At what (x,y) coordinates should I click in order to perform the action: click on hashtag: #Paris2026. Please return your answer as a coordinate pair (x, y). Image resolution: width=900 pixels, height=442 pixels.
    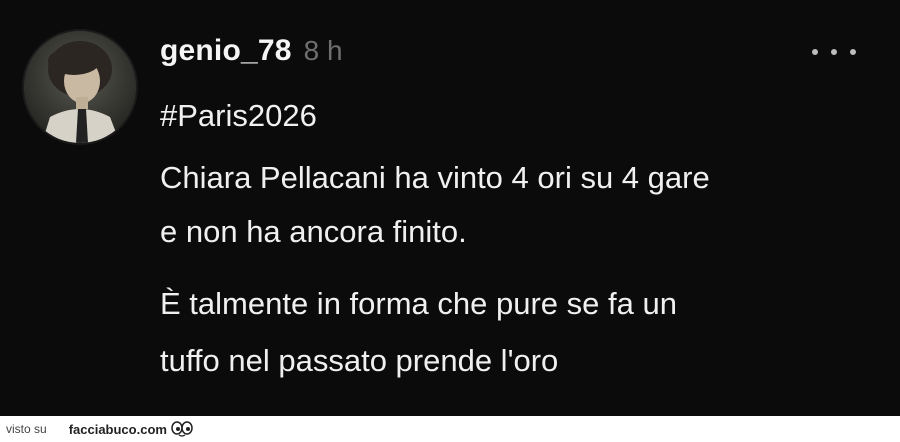
    Looking at the image, I should click on (238, 116).